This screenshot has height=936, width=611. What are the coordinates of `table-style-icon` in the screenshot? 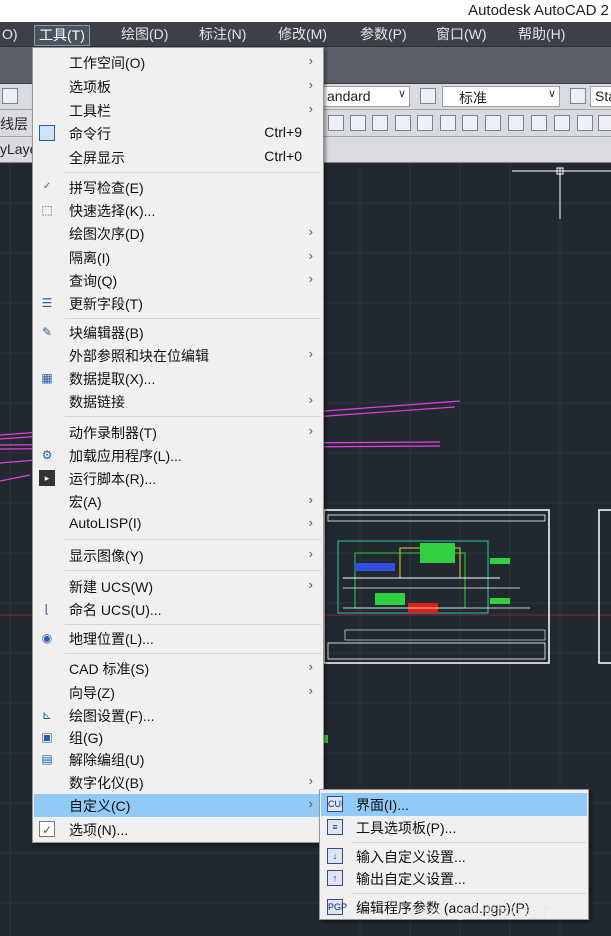 It's located at (578, 96).